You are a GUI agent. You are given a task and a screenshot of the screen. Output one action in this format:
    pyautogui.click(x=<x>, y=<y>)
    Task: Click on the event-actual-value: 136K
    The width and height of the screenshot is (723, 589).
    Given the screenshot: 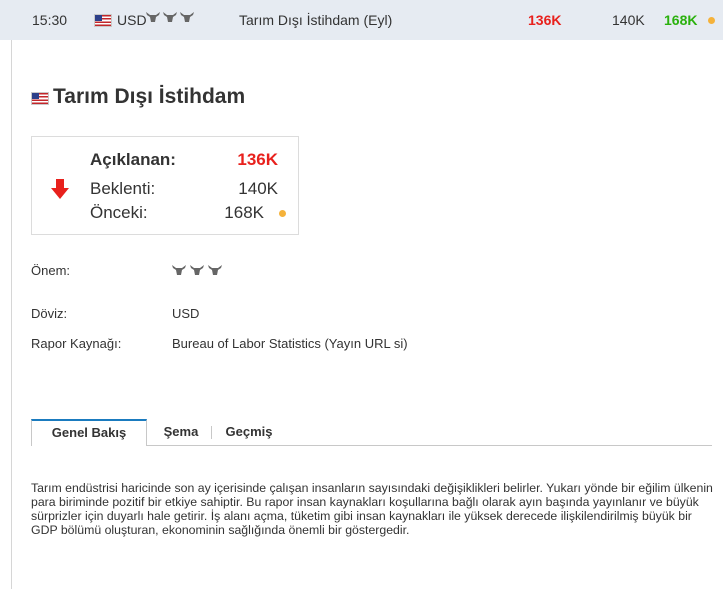 What is the action you would take?
    pyautogui.click(x=545, y=20)
    